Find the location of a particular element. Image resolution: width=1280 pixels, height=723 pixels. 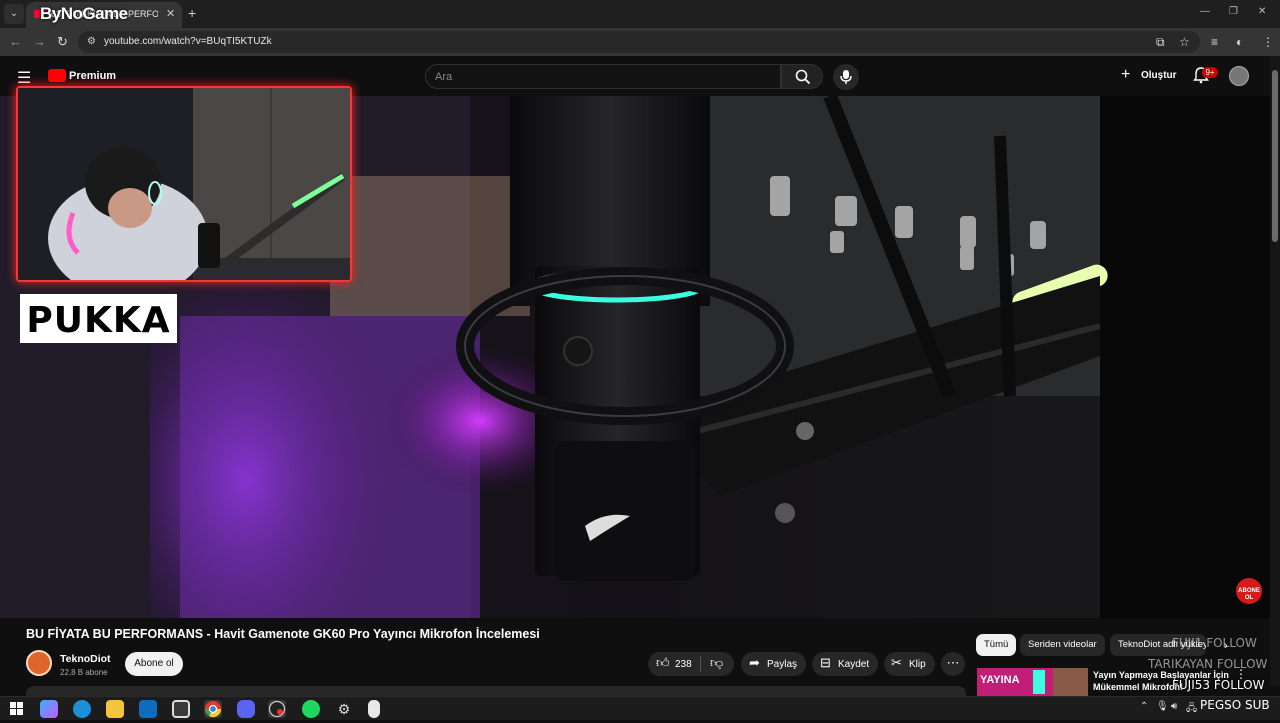

sponsor-logo: PUKKA is located at coordinates (98, 318).